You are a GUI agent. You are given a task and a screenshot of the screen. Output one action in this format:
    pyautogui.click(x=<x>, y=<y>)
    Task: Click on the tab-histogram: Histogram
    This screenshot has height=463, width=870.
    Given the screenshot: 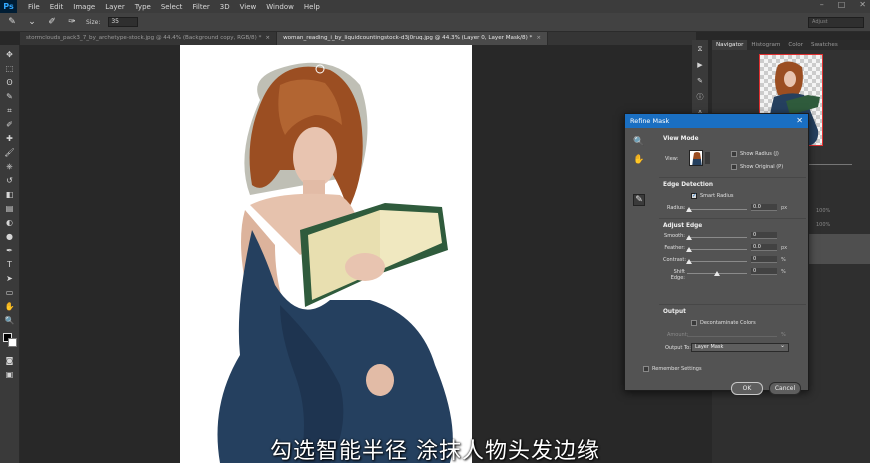 What is the action you would take?
    pyautogui.click(x=765, y=45)
    